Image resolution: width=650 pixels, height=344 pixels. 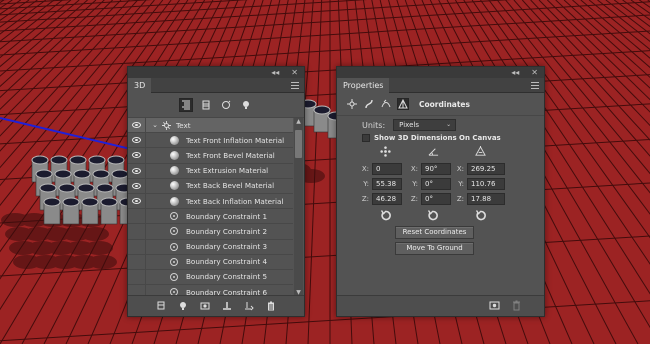 What do you see at coordinates (210, 126) in the screenshot?
I see `layer-row-text: ⌄ Text` at bounding box center [210, 126].